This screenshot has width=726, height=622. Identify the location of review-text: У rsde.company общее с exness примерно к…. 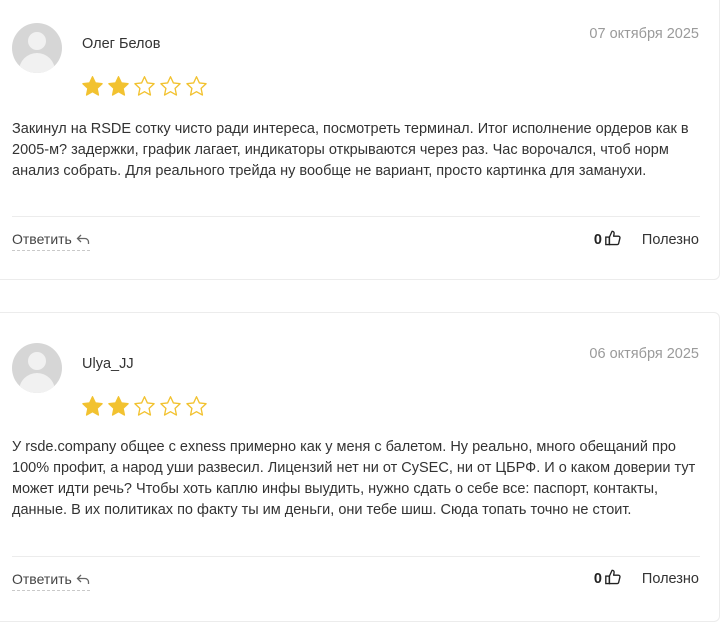
(354, 478).